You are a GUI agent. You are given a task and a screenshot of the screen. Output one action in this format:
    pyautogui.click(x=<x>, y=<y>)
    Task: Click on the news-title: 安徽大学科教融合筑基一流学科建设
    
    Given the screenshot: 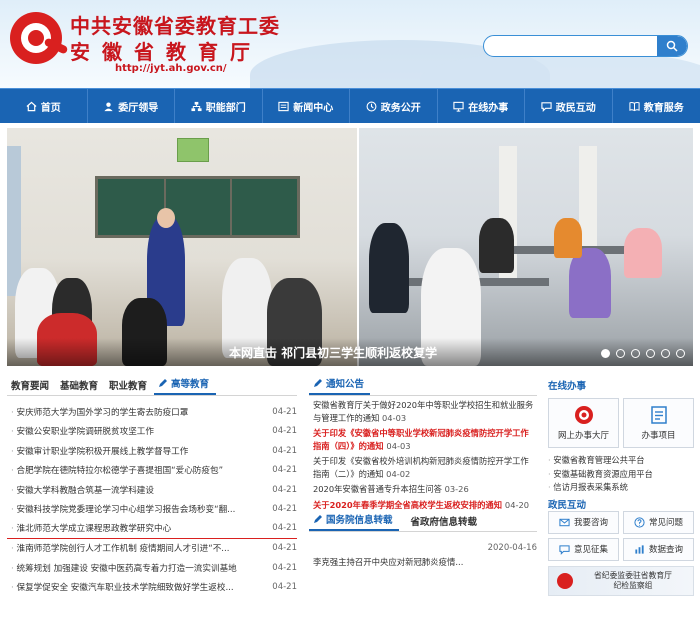 What is the action you would take?
    pyautogui.click(x=132, y=490)
    